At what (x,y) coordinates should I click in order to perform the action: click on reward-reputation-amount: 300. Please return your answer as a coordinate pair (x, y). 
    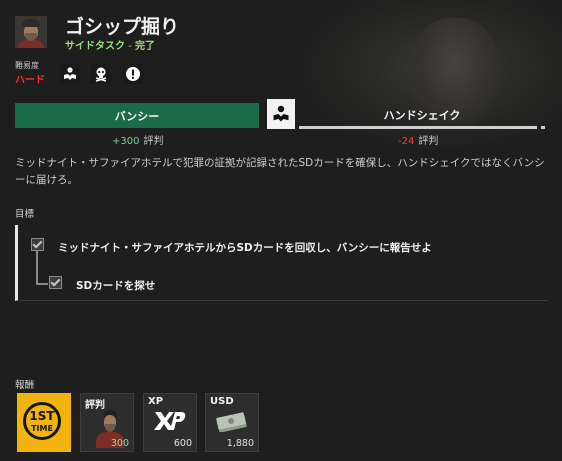
    Looking at the image, I should click on (119, 443).